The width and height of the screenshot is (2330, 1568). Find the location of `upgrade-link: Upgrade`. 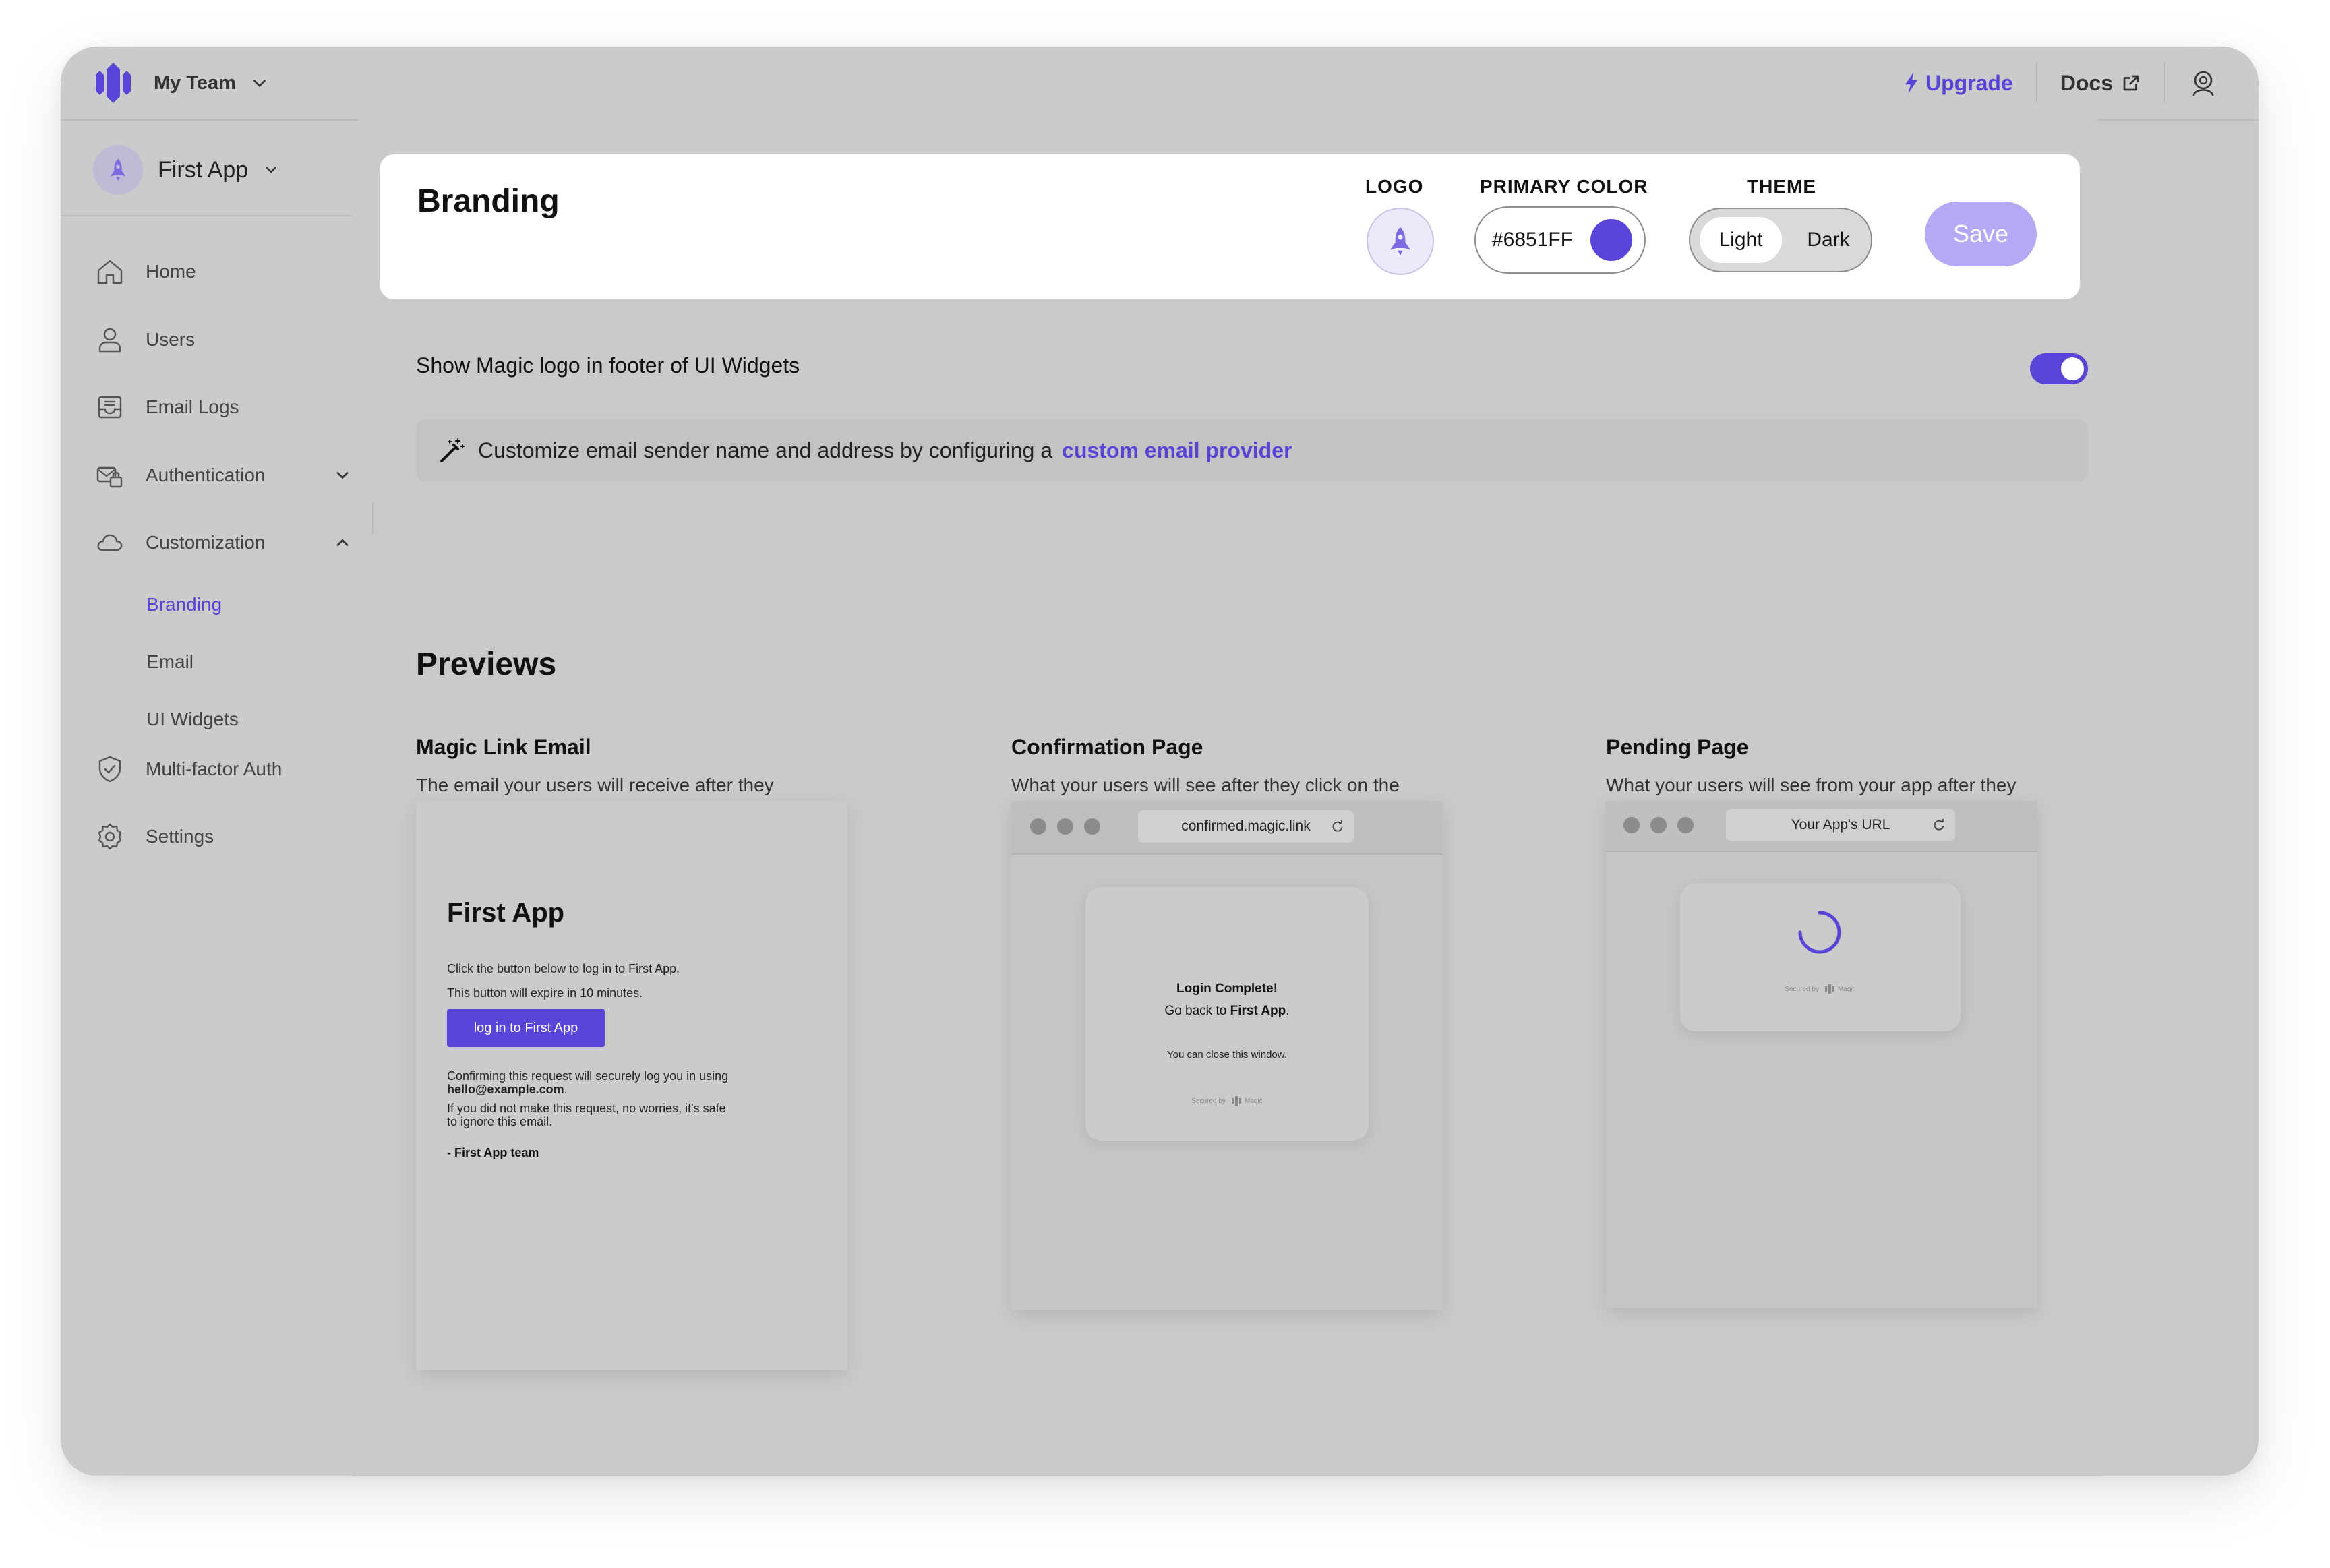

upgrade-link: Upgrade is located at coordinates (1958, 83).